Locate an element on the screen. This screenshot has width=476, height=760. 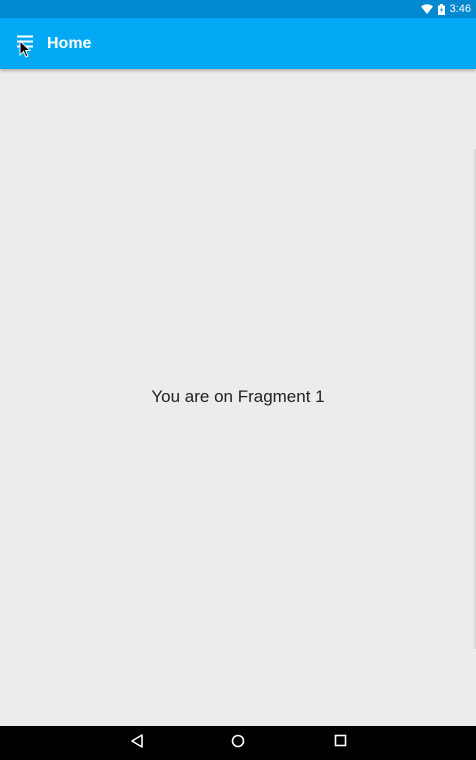
app-bar: Home is located at coordinates (238, 43).